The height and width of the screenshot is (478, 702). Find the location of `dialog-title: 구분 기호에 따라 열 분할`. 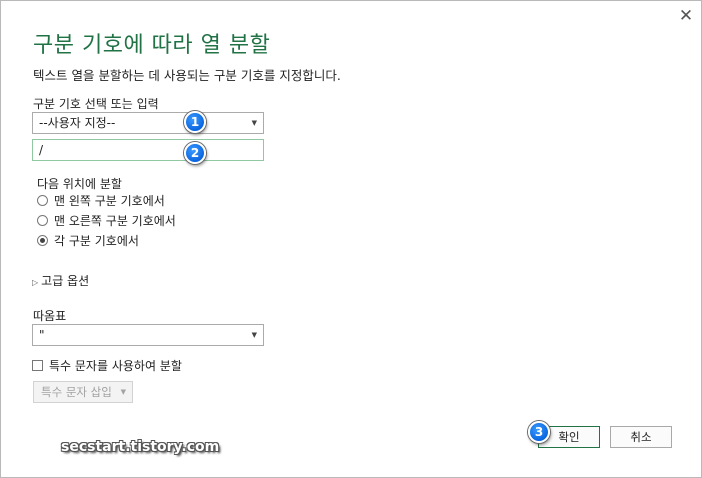

dialog-title: 구분 기호에 따라 열 분할 is located at coordinates (152, 45).